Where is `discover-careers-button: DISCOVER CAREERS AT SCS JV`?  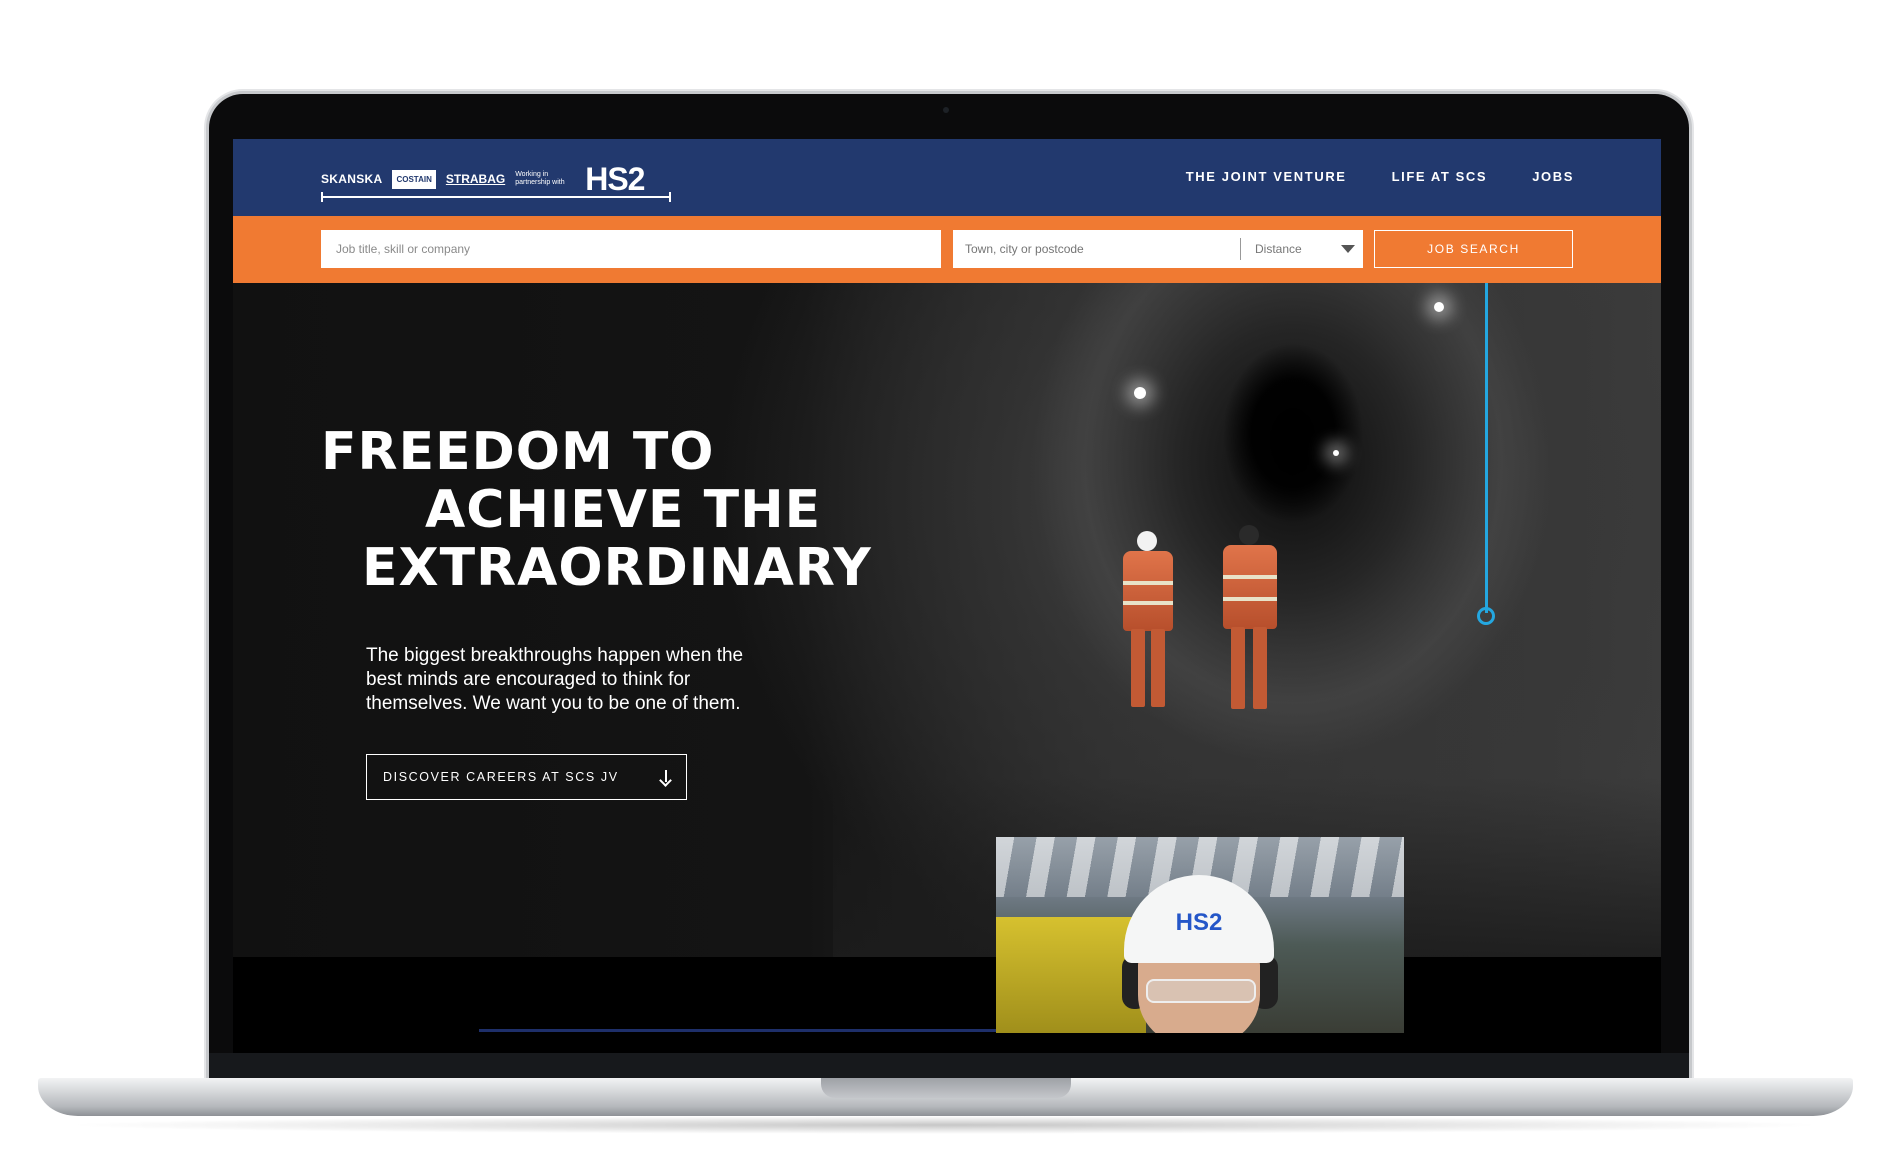 discover-careers-button: DISCOVER CAREERS AT SCS JV is located at coordinates (526, 777).